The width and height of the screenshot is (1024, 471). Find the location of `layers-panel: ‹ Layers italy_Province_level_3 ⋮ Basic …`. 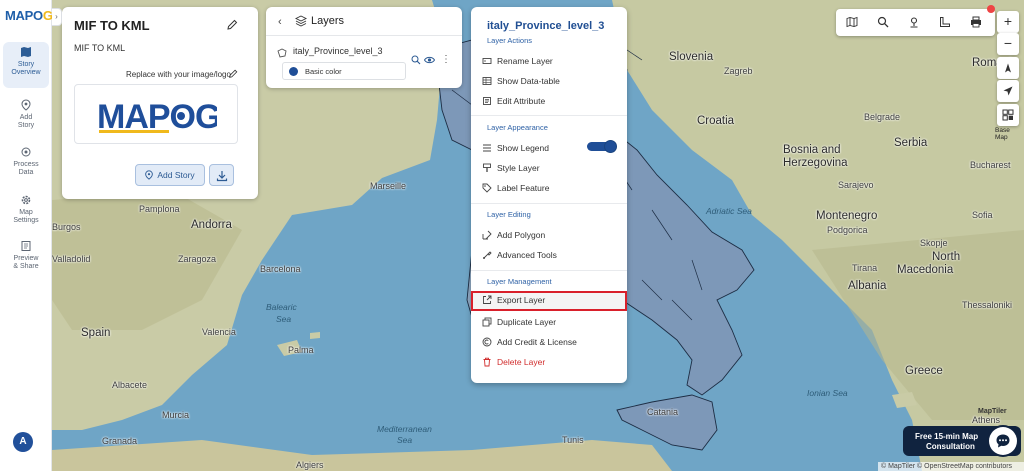

layers-panel: ‹ Layers italy_Province_level_3 ⋮ Basic … is located at coordinates (364, 47).